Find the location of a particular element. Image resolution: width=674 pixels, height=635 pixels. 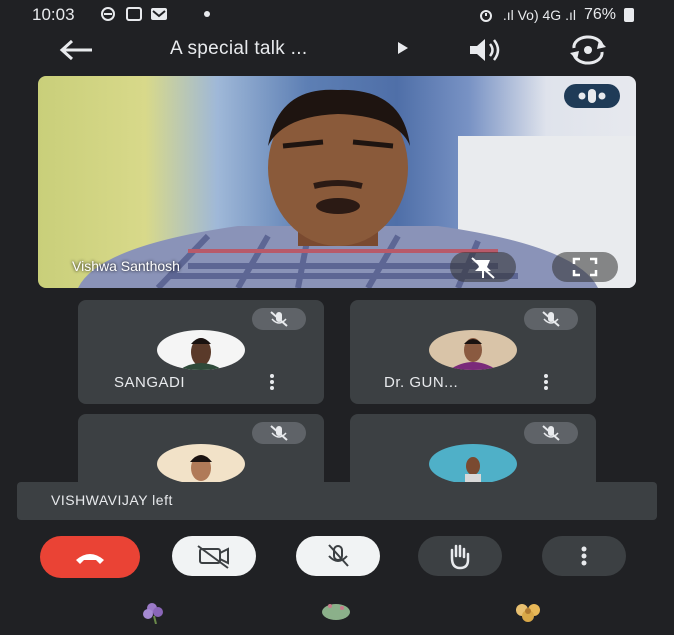

battery-icon is located at coordinates (629, 15).